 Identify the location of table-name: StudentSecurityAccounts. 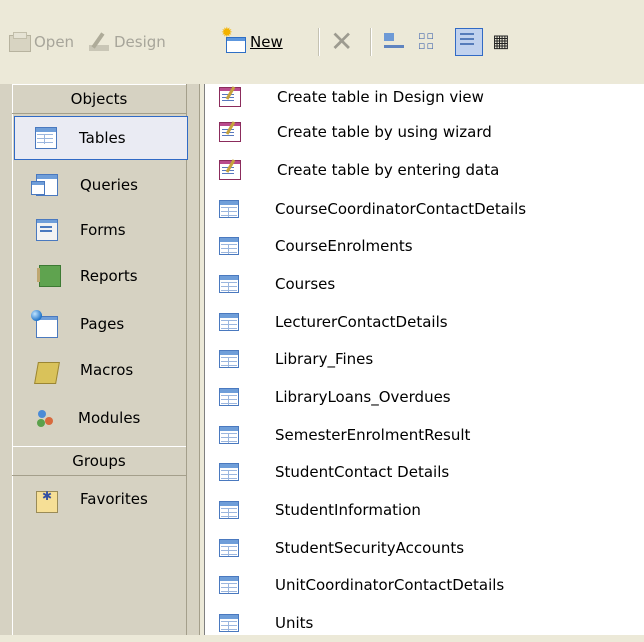
(370, 548).